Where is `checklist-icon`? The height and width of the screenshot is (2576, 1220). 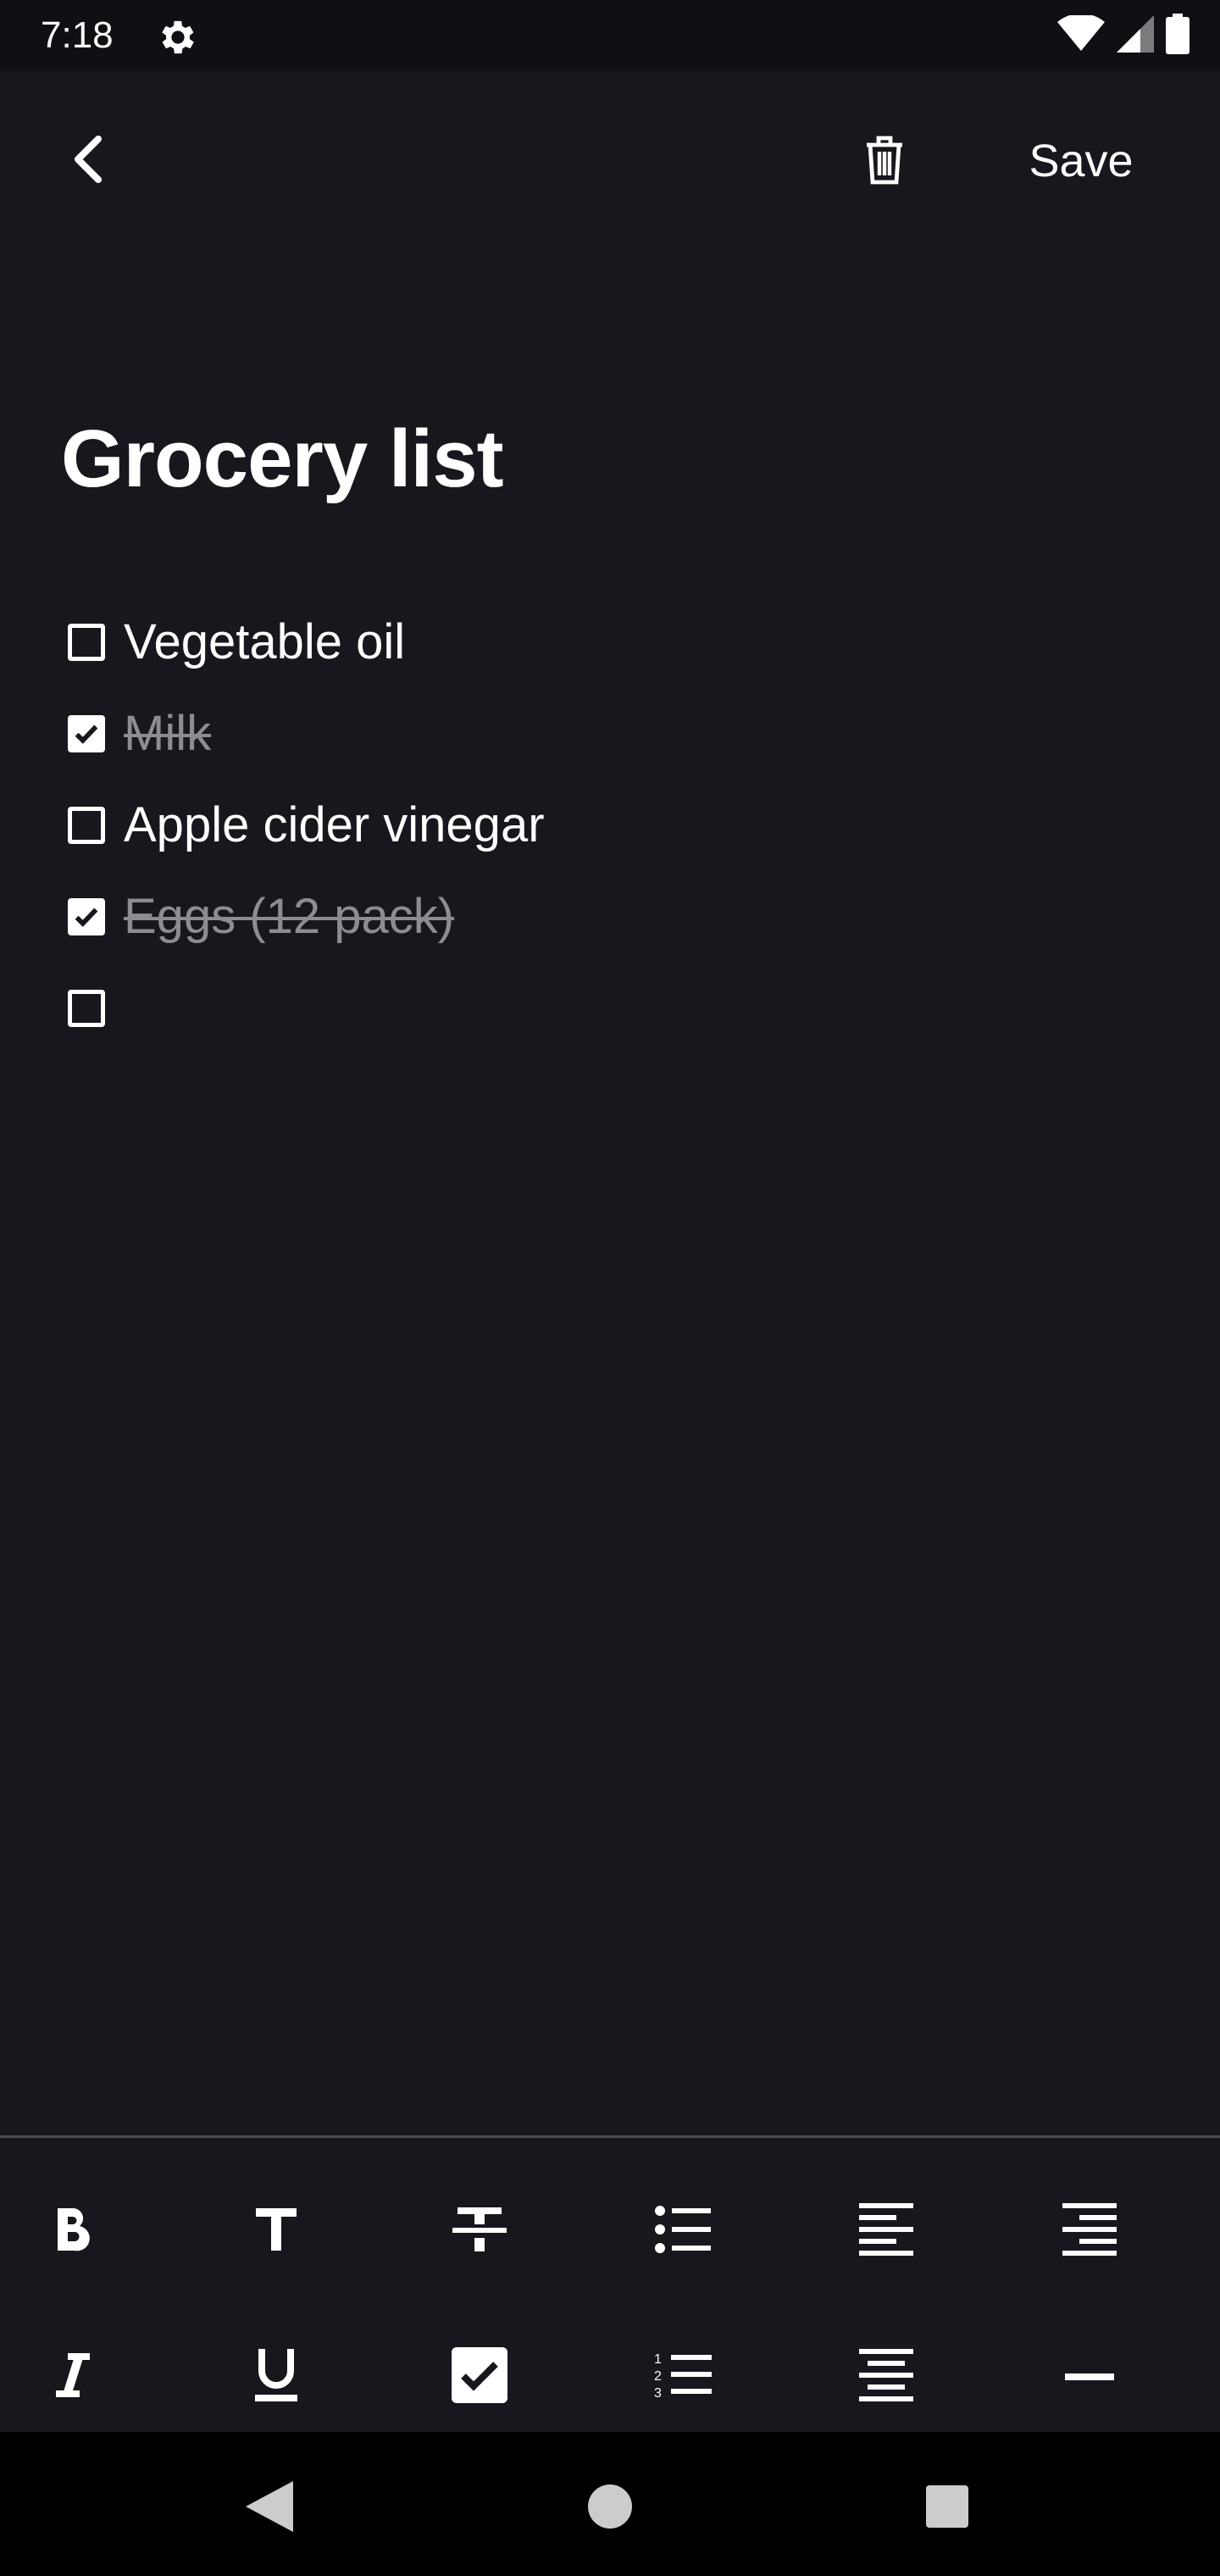
checklist-icon is located at coordinates (479, 2376).